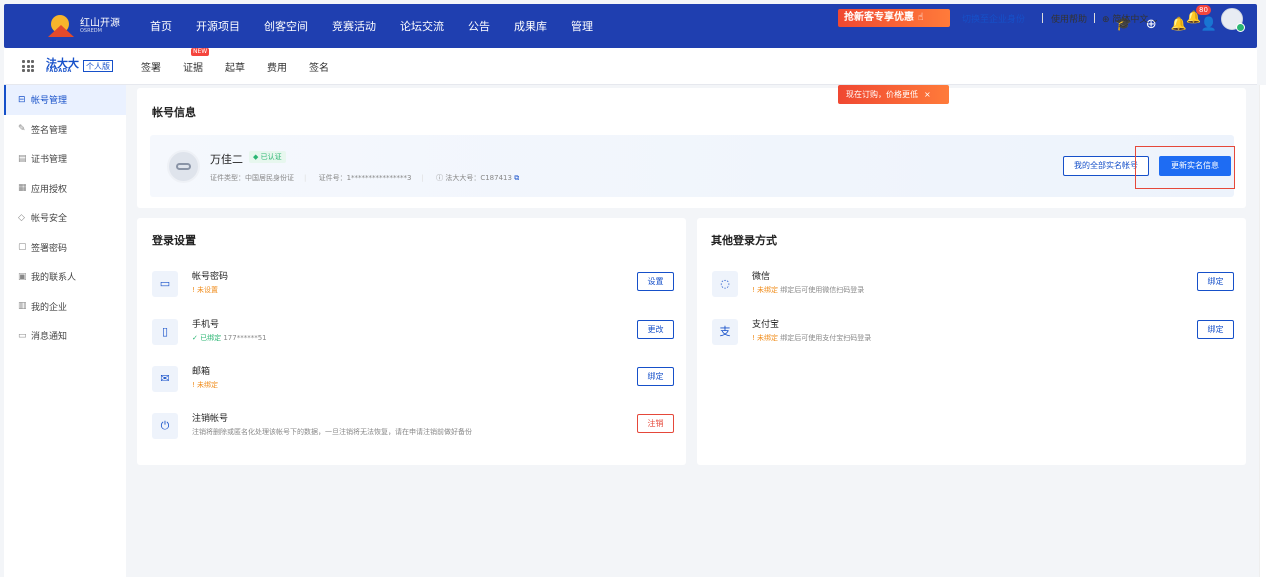  I want to click on nav-forum: 论坛交流, so click(422, 26).